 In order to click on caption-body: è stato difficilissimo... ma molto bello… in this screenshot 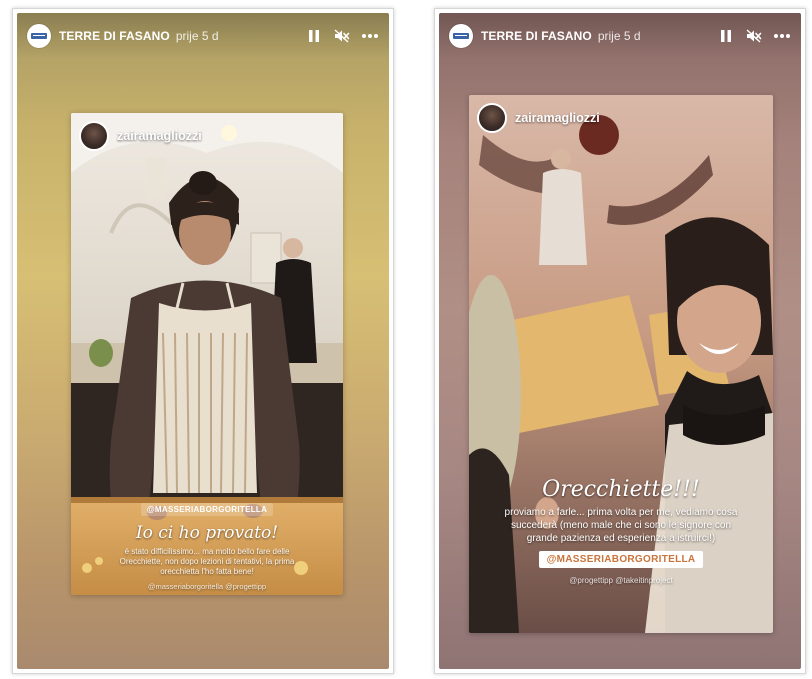, I will do `click(207, 562)`.